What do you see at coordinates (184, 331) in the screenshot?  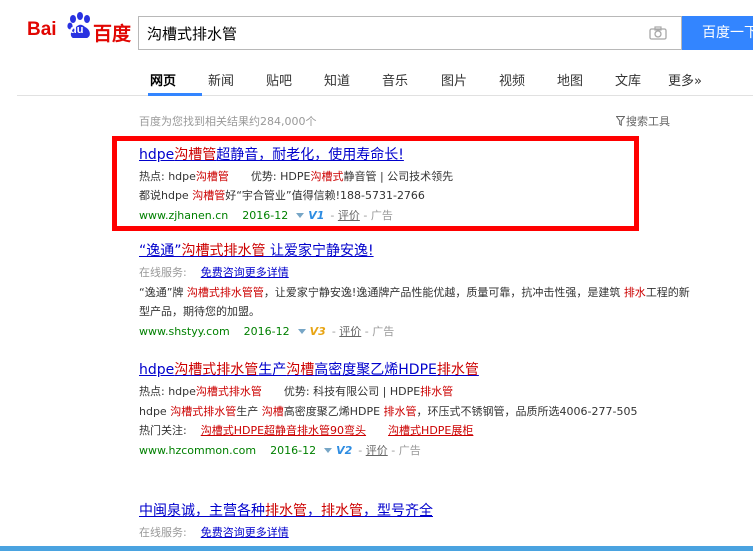 I see `result-url: www.shstyy.com` at bounding box center [184, 331].